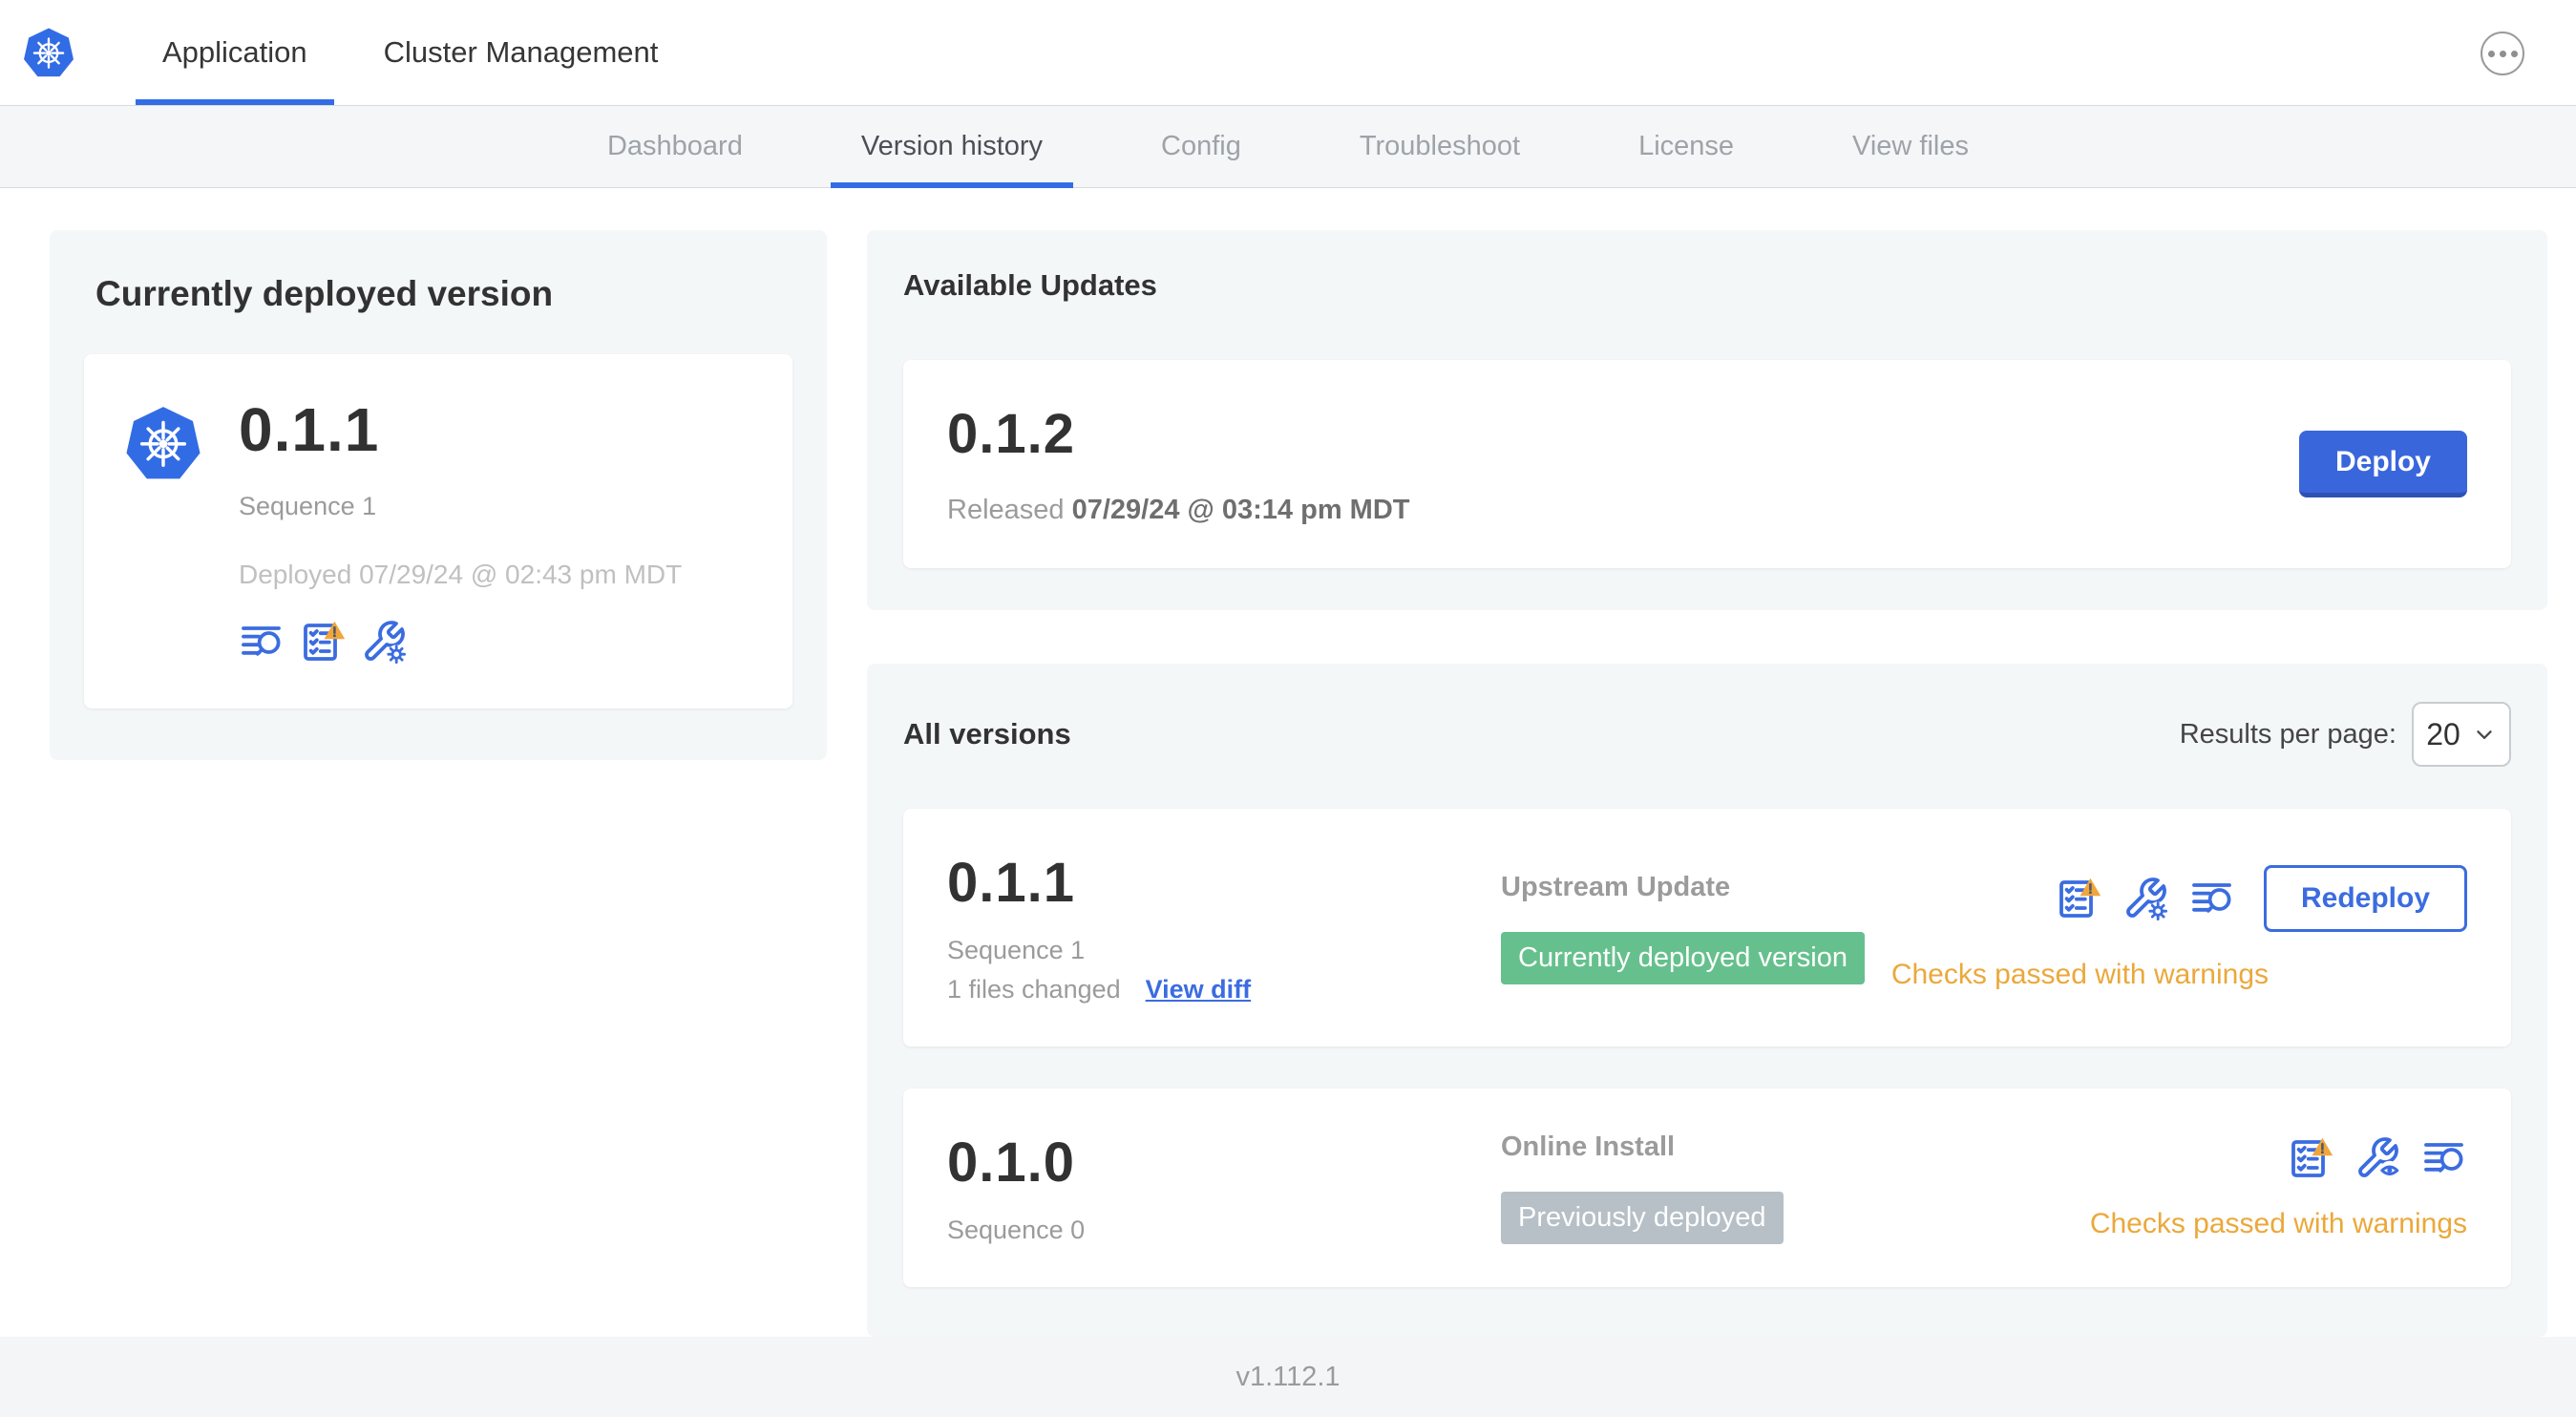 The width and height of the screenshot is (2576, 1417). Describe the element at coordinates (1011, 883) in the screenshot. I see `row-version-number: 0.1.1` at that location.